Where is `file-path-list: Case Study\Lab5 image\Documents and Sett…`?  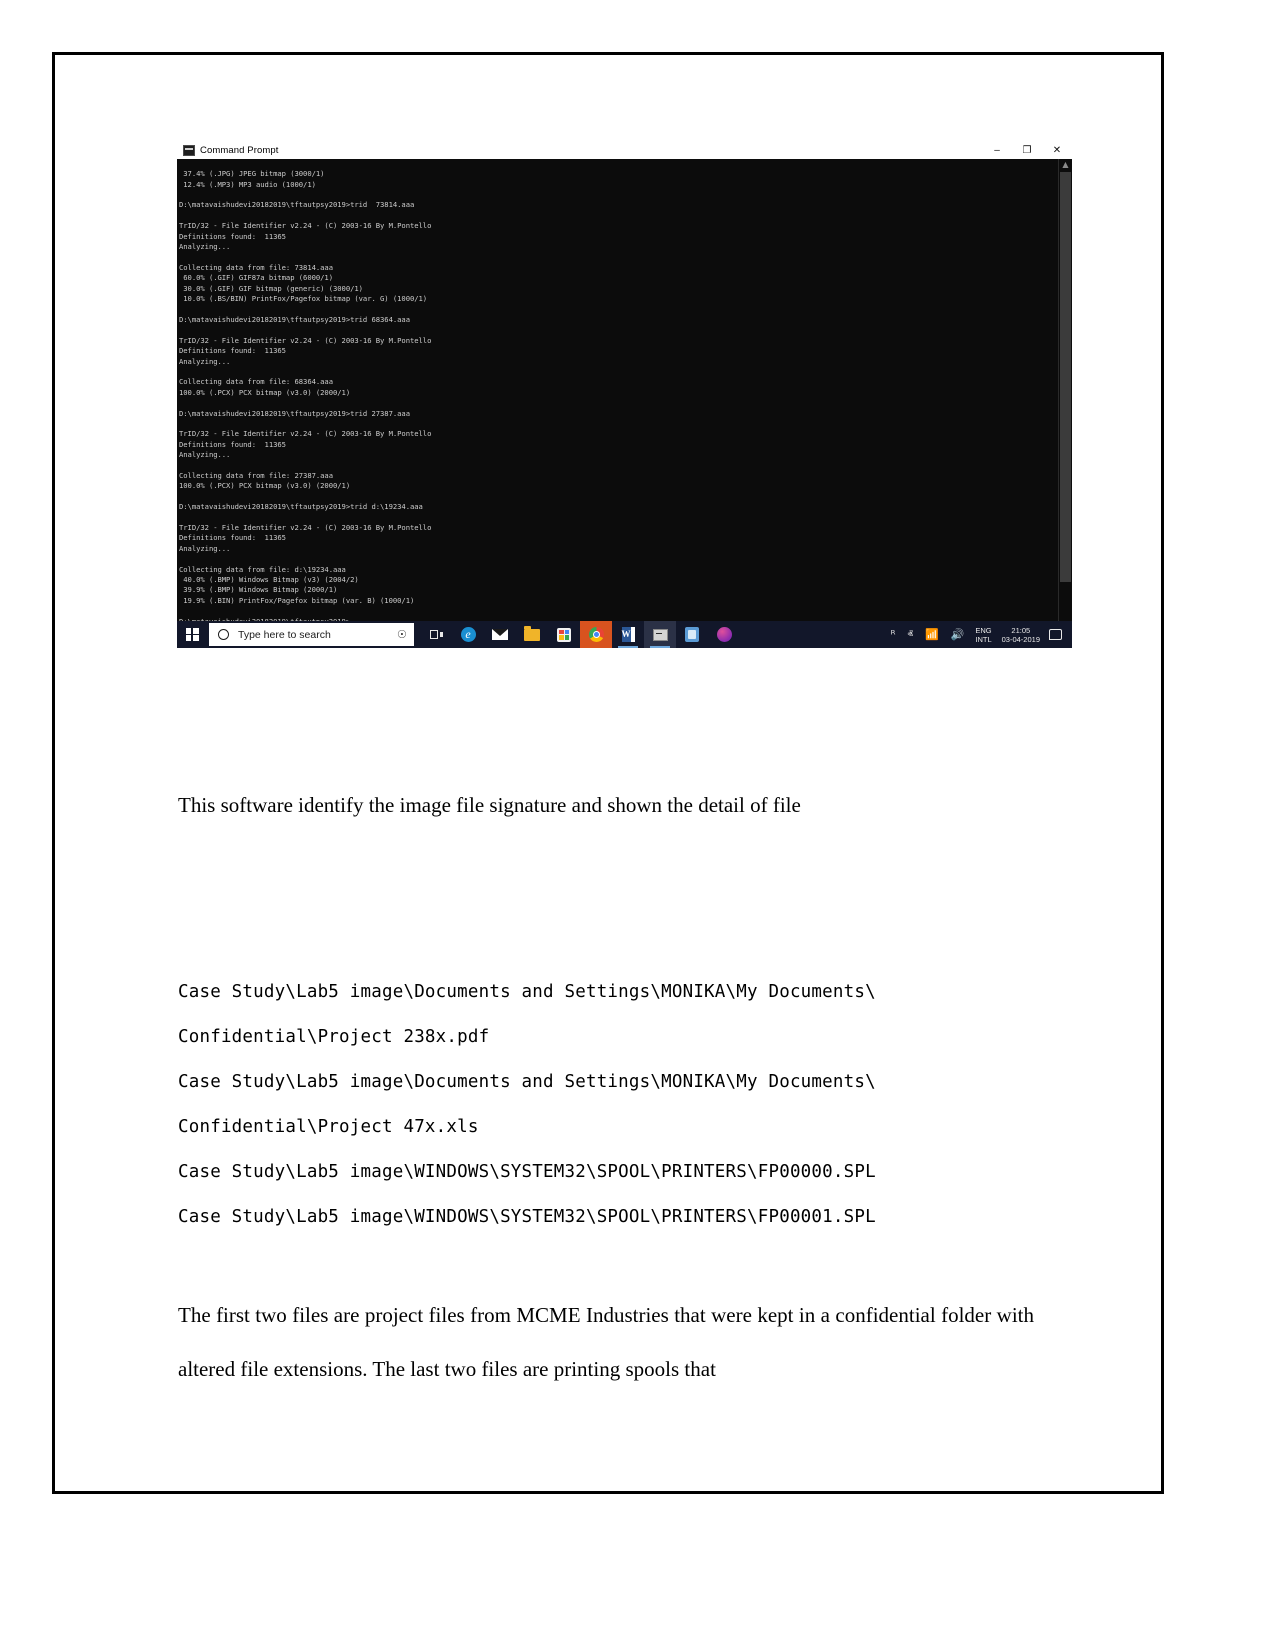 file-path-list: Case Study\Lab5 image\Documents and Sett… is located at coordinates (628, 1105).